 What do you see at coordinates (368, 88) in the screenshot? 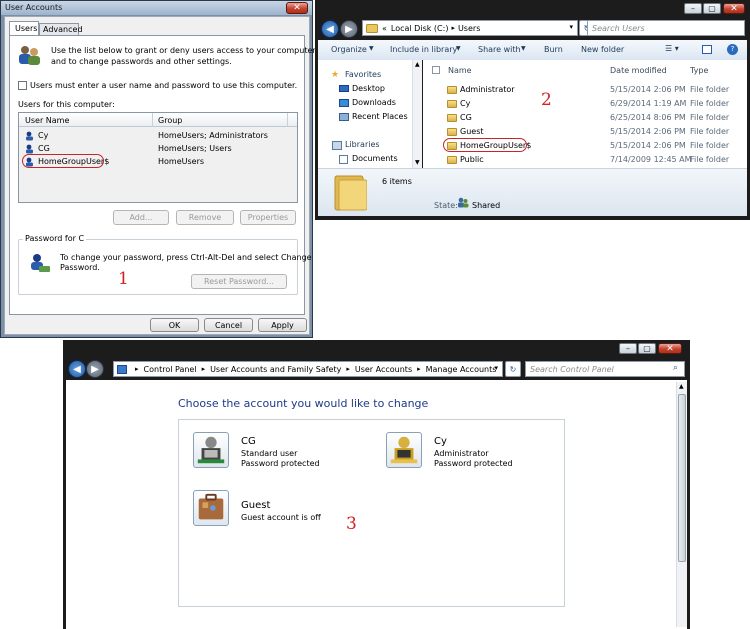
I see `nav-item-desktop: Desktop` at bounding box center [368, 88].